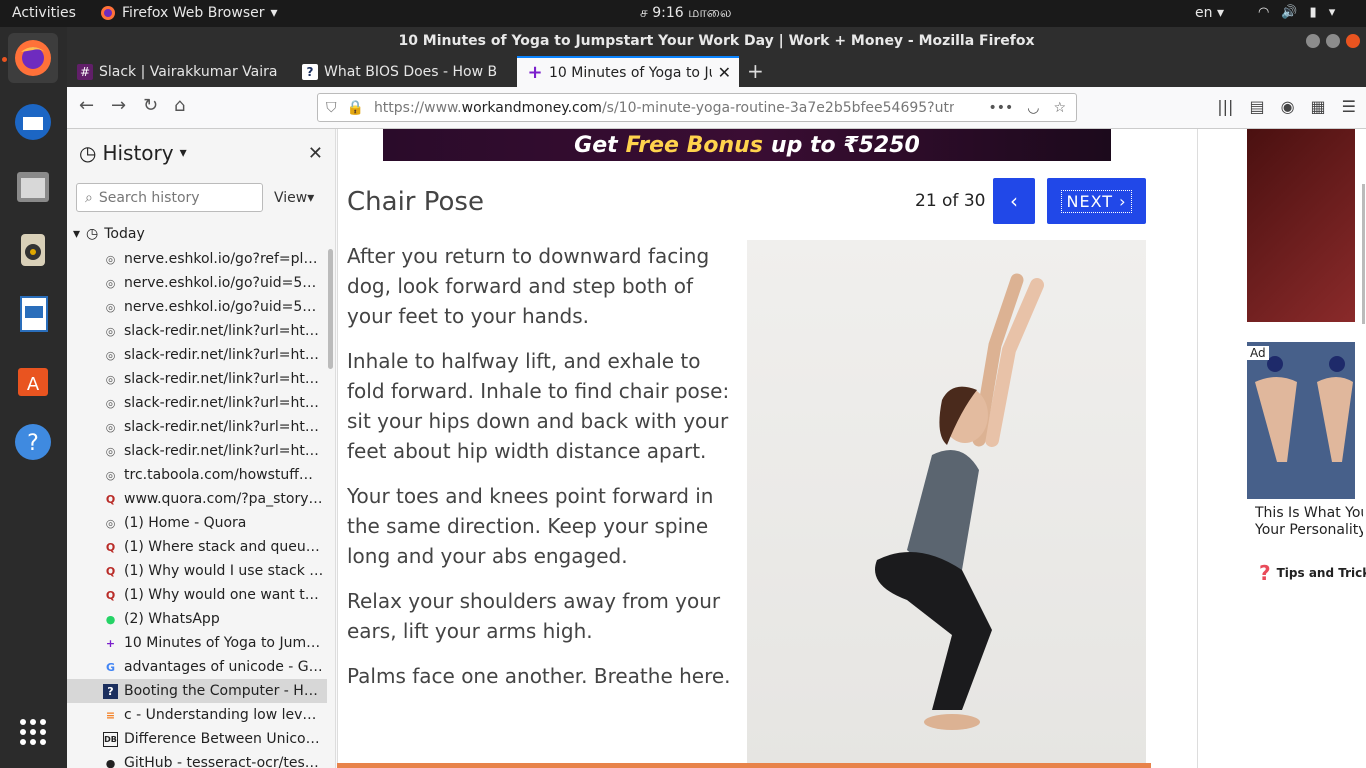  What do you see at coordinates (950, 201) in the screenshot?
I see `slide-counter: 21 of 30` at bounding box center [950, 201].